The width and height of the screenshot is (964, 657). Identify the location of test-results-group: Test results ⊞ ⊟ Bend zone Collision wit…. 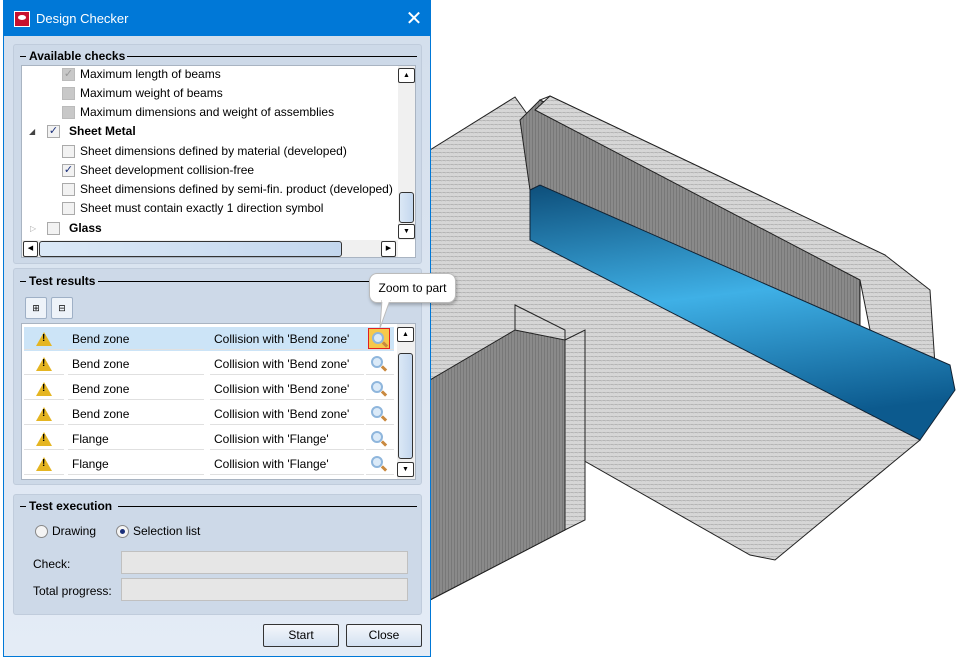
(217, 376).